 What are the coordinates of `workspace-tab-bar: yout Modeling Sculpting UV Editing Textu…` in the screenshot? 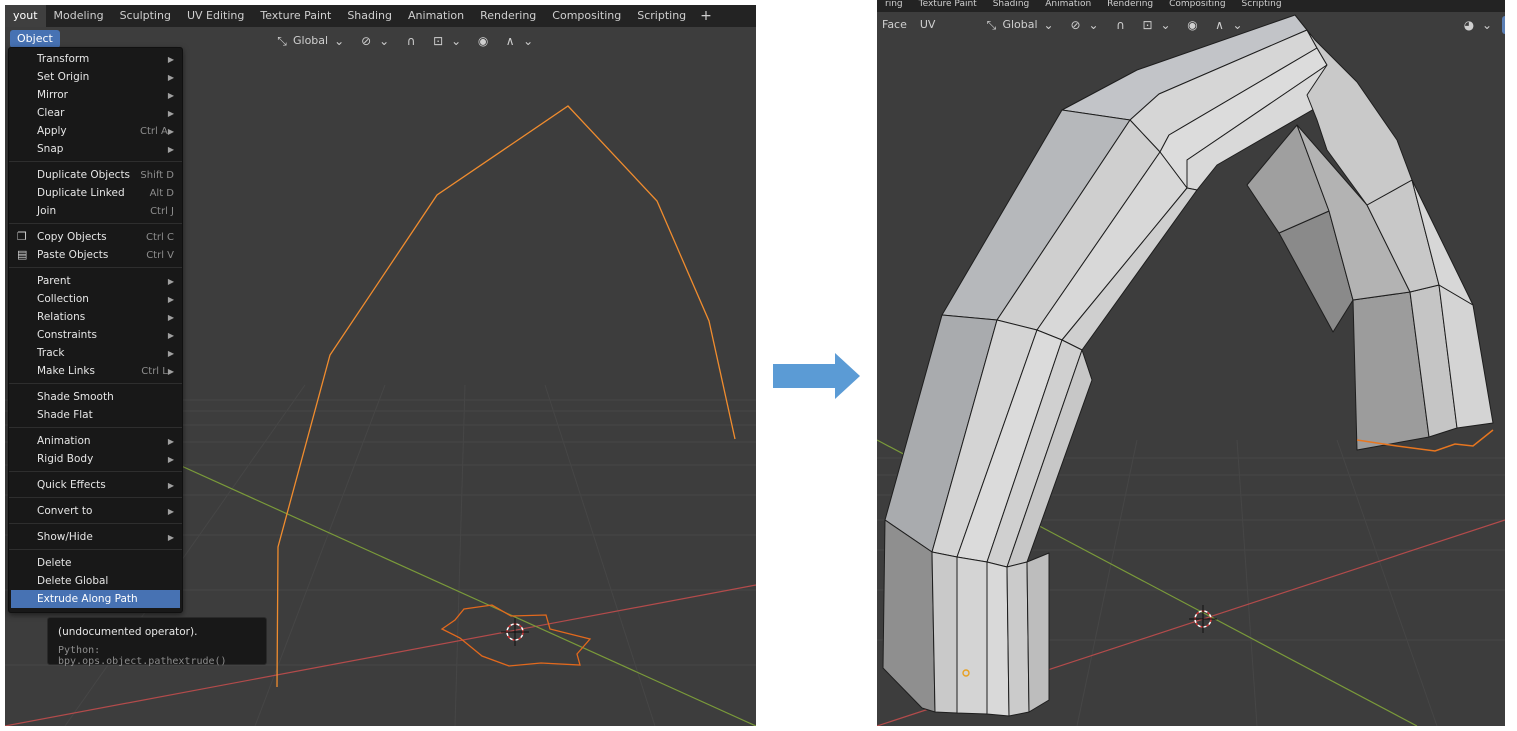 It's located at (380, 16).